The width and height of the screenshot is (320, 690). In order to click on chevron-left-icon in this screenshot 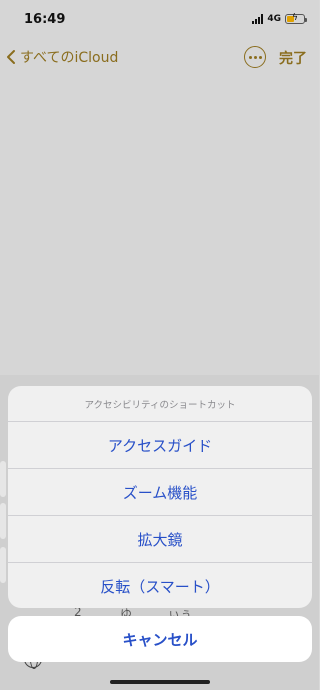, I will do `click(11, 57)`.